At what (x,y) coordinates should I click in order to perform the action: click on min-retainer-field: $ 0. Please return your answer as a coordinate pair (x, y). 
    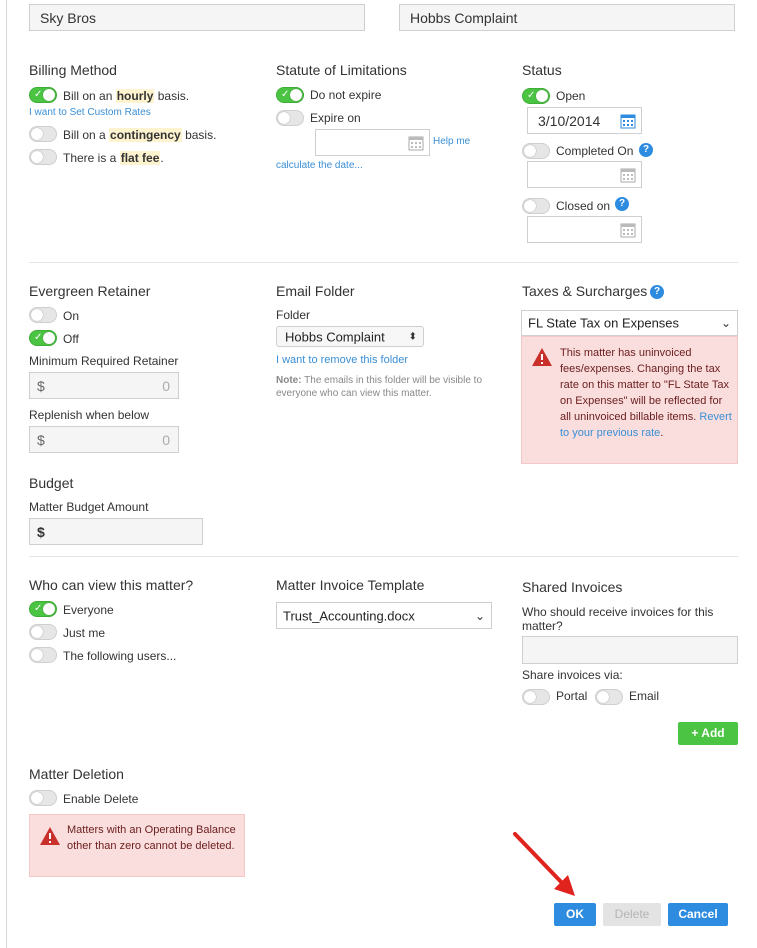
    Looking at the image, I should click on (104, 385).